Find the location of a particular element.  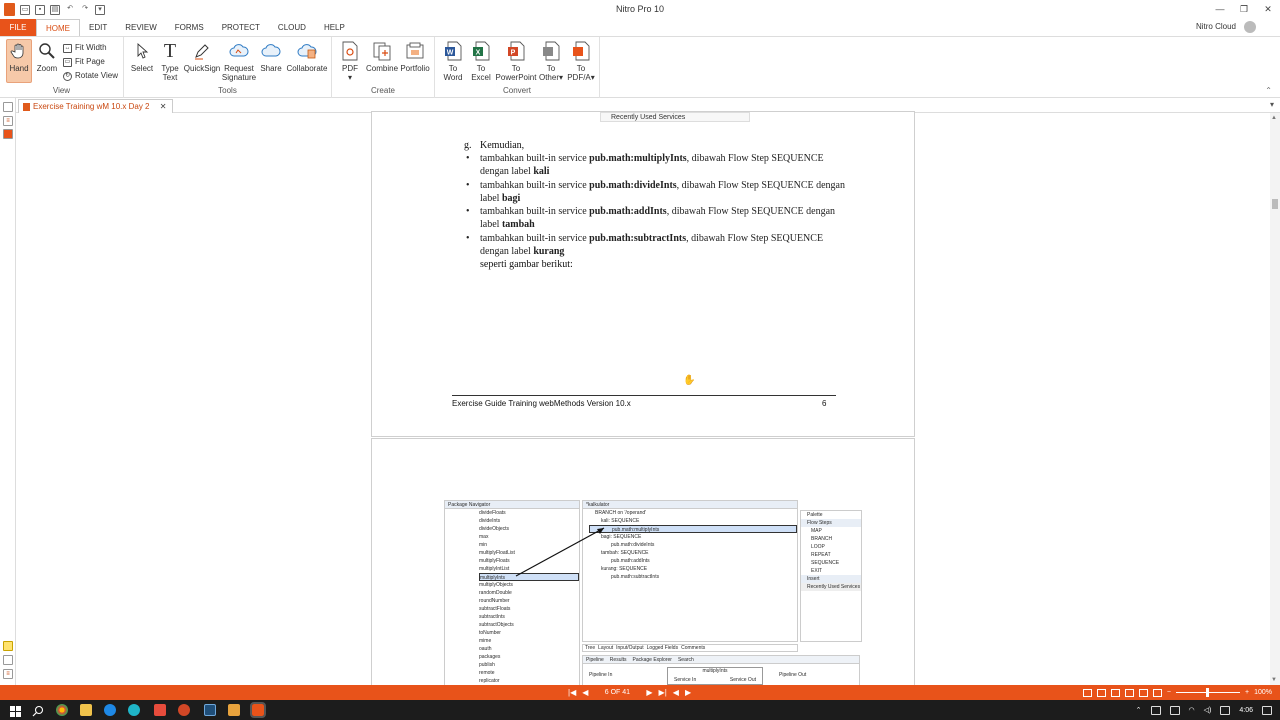

windows-start-icon is located at coordinates (15, 710).